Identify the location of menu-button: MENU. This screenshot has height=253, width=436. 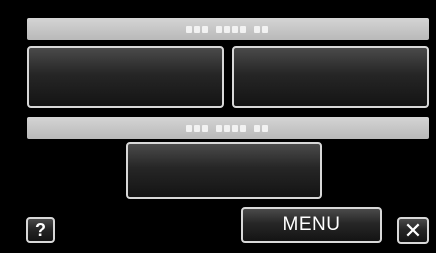
(311, 225).